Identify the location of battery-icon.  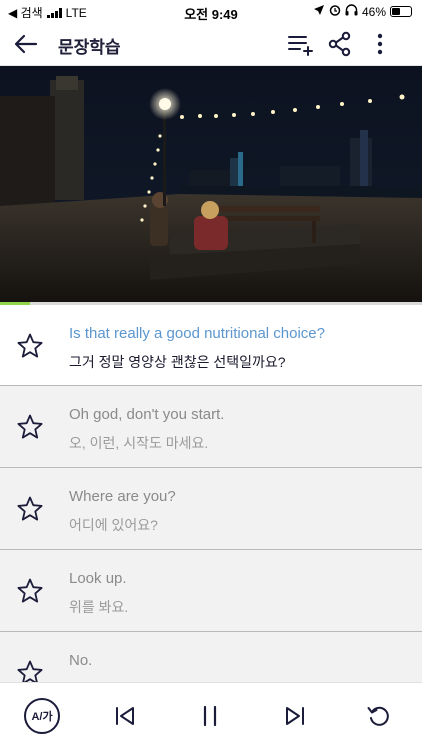
(401, 11).